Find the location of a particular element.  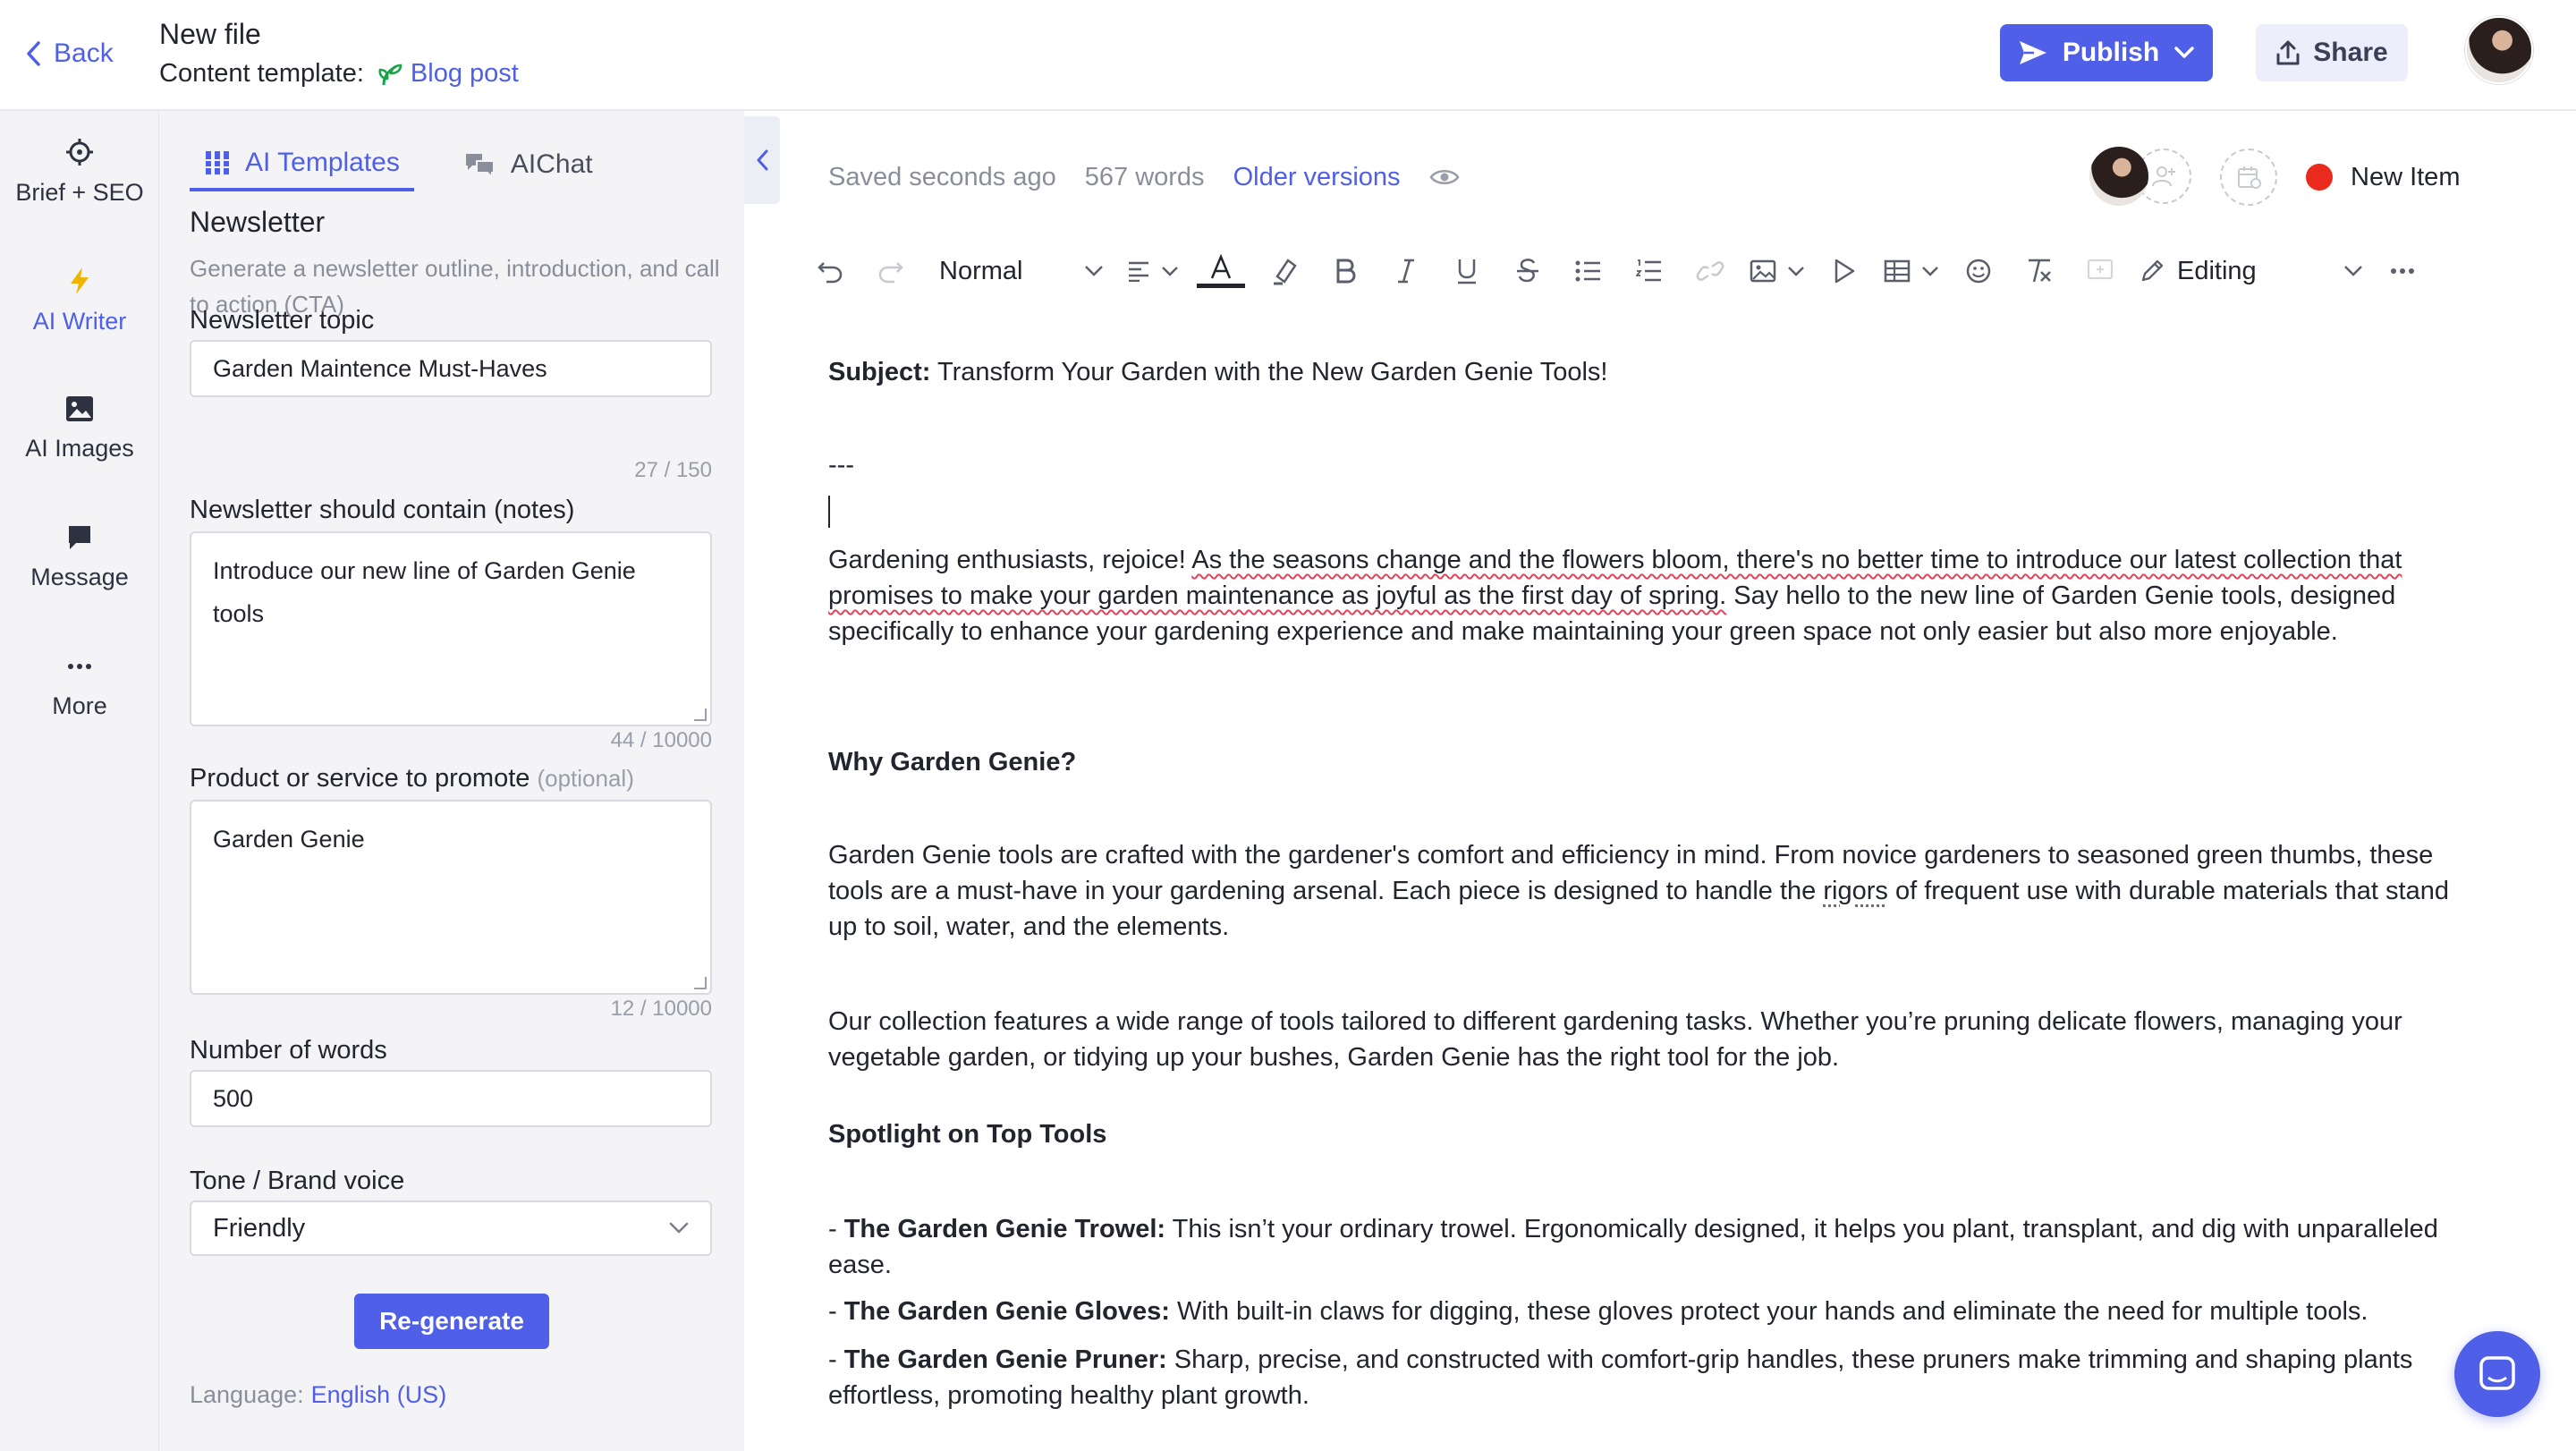

link-button is located at coordinates (1710, 271).